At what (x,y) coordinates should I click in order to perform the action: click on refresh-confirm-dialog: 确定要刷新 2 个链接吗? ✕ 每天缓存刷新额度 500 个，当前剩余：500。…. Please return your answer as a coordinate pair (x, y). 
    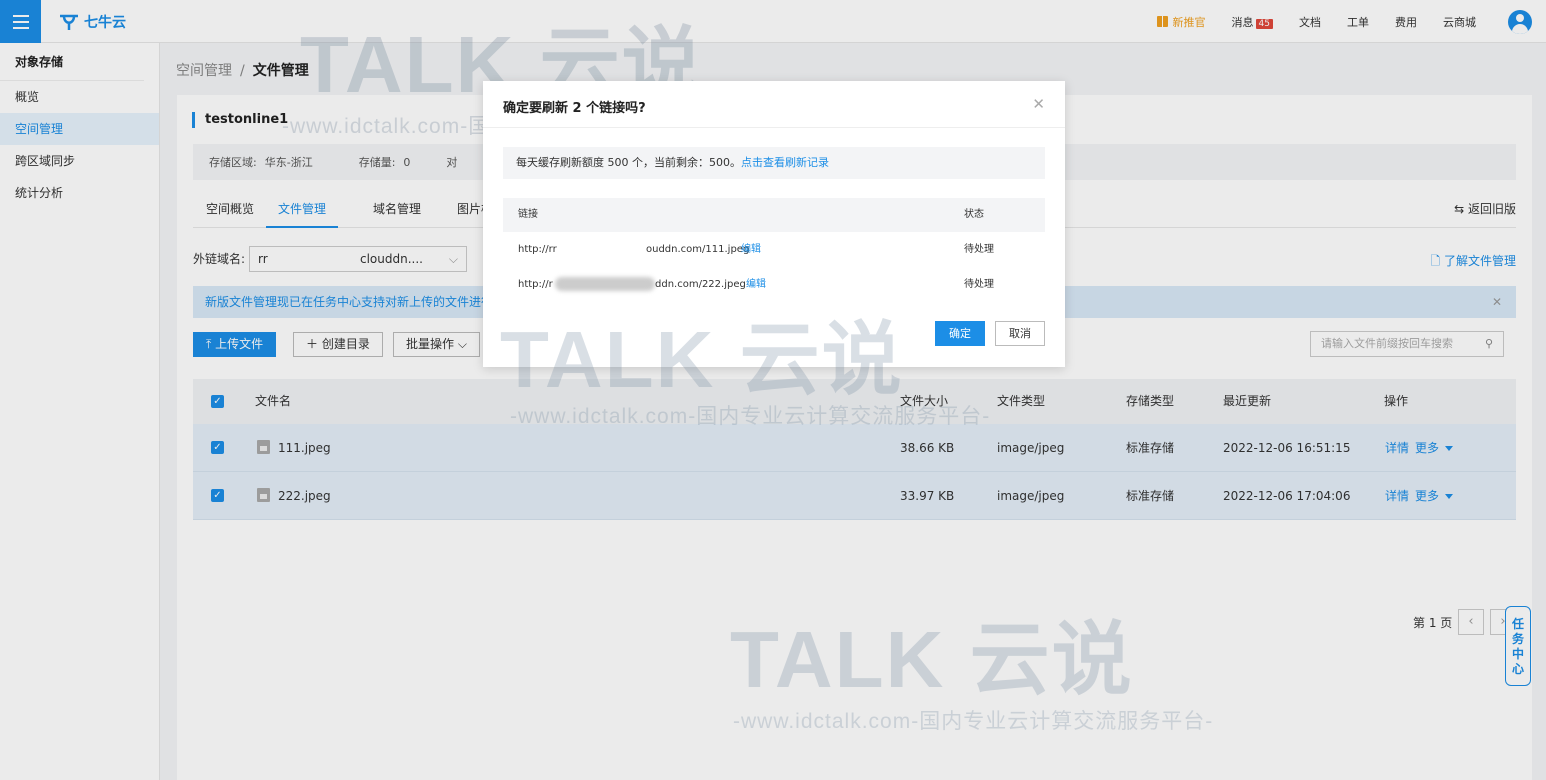
    Looking at the image, I should click on (774, 224).